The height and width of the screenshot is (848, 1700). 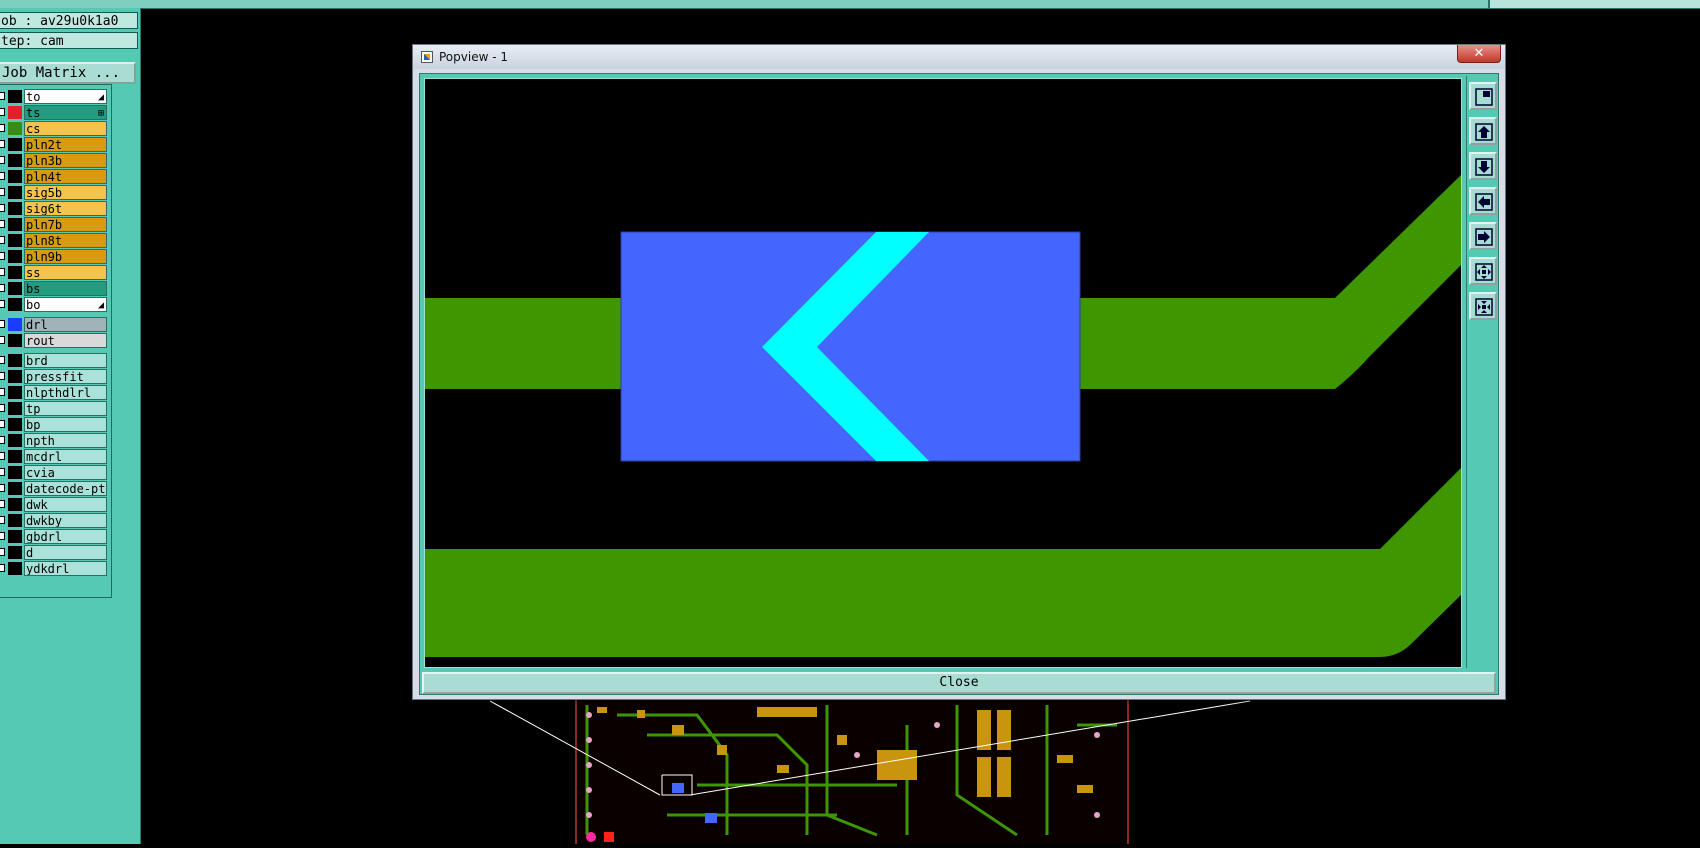 I want to click on layer-name: pln8t, so click(x=65, y=240).